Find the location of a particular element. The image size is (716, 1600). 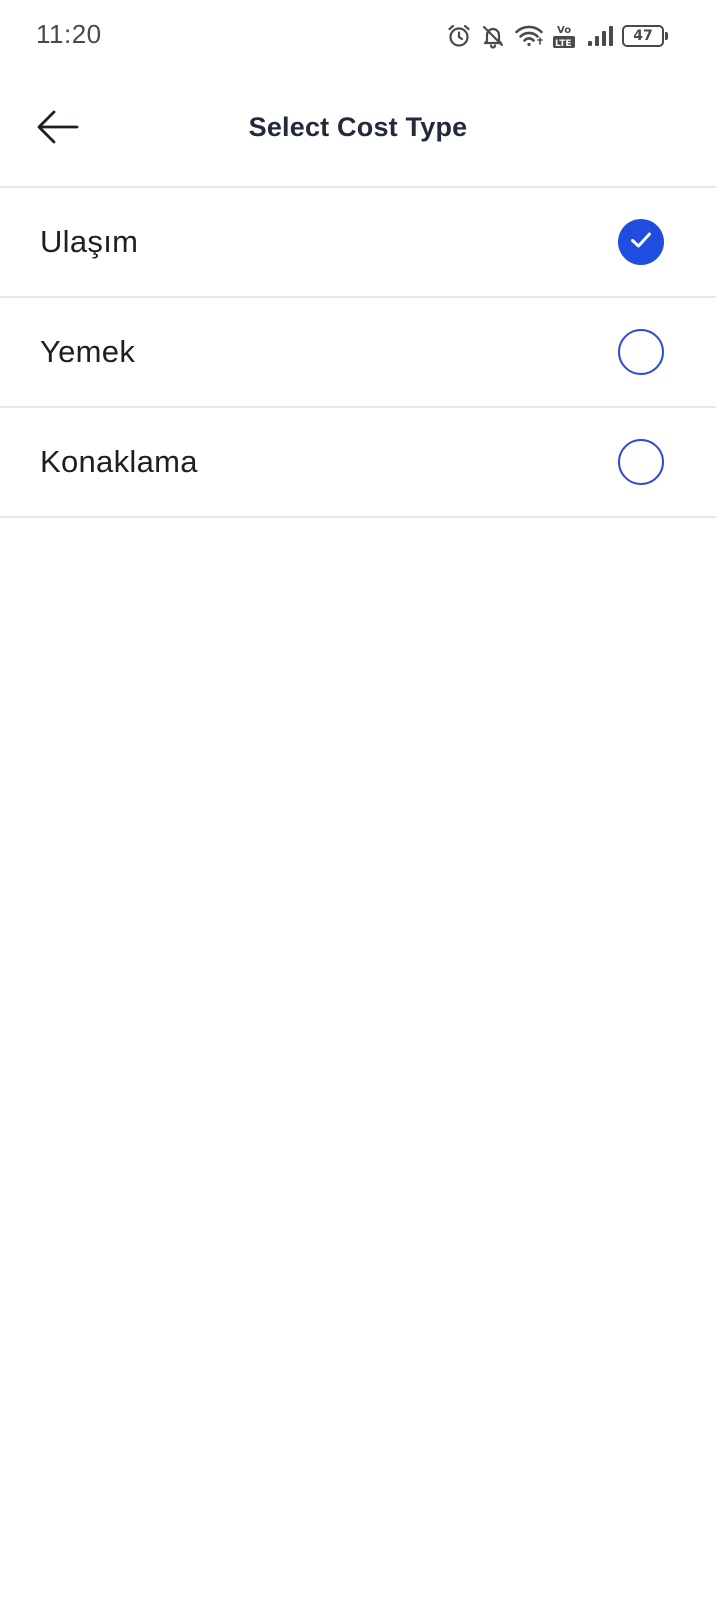

alarm-icon is located at coordinates (459, 36).